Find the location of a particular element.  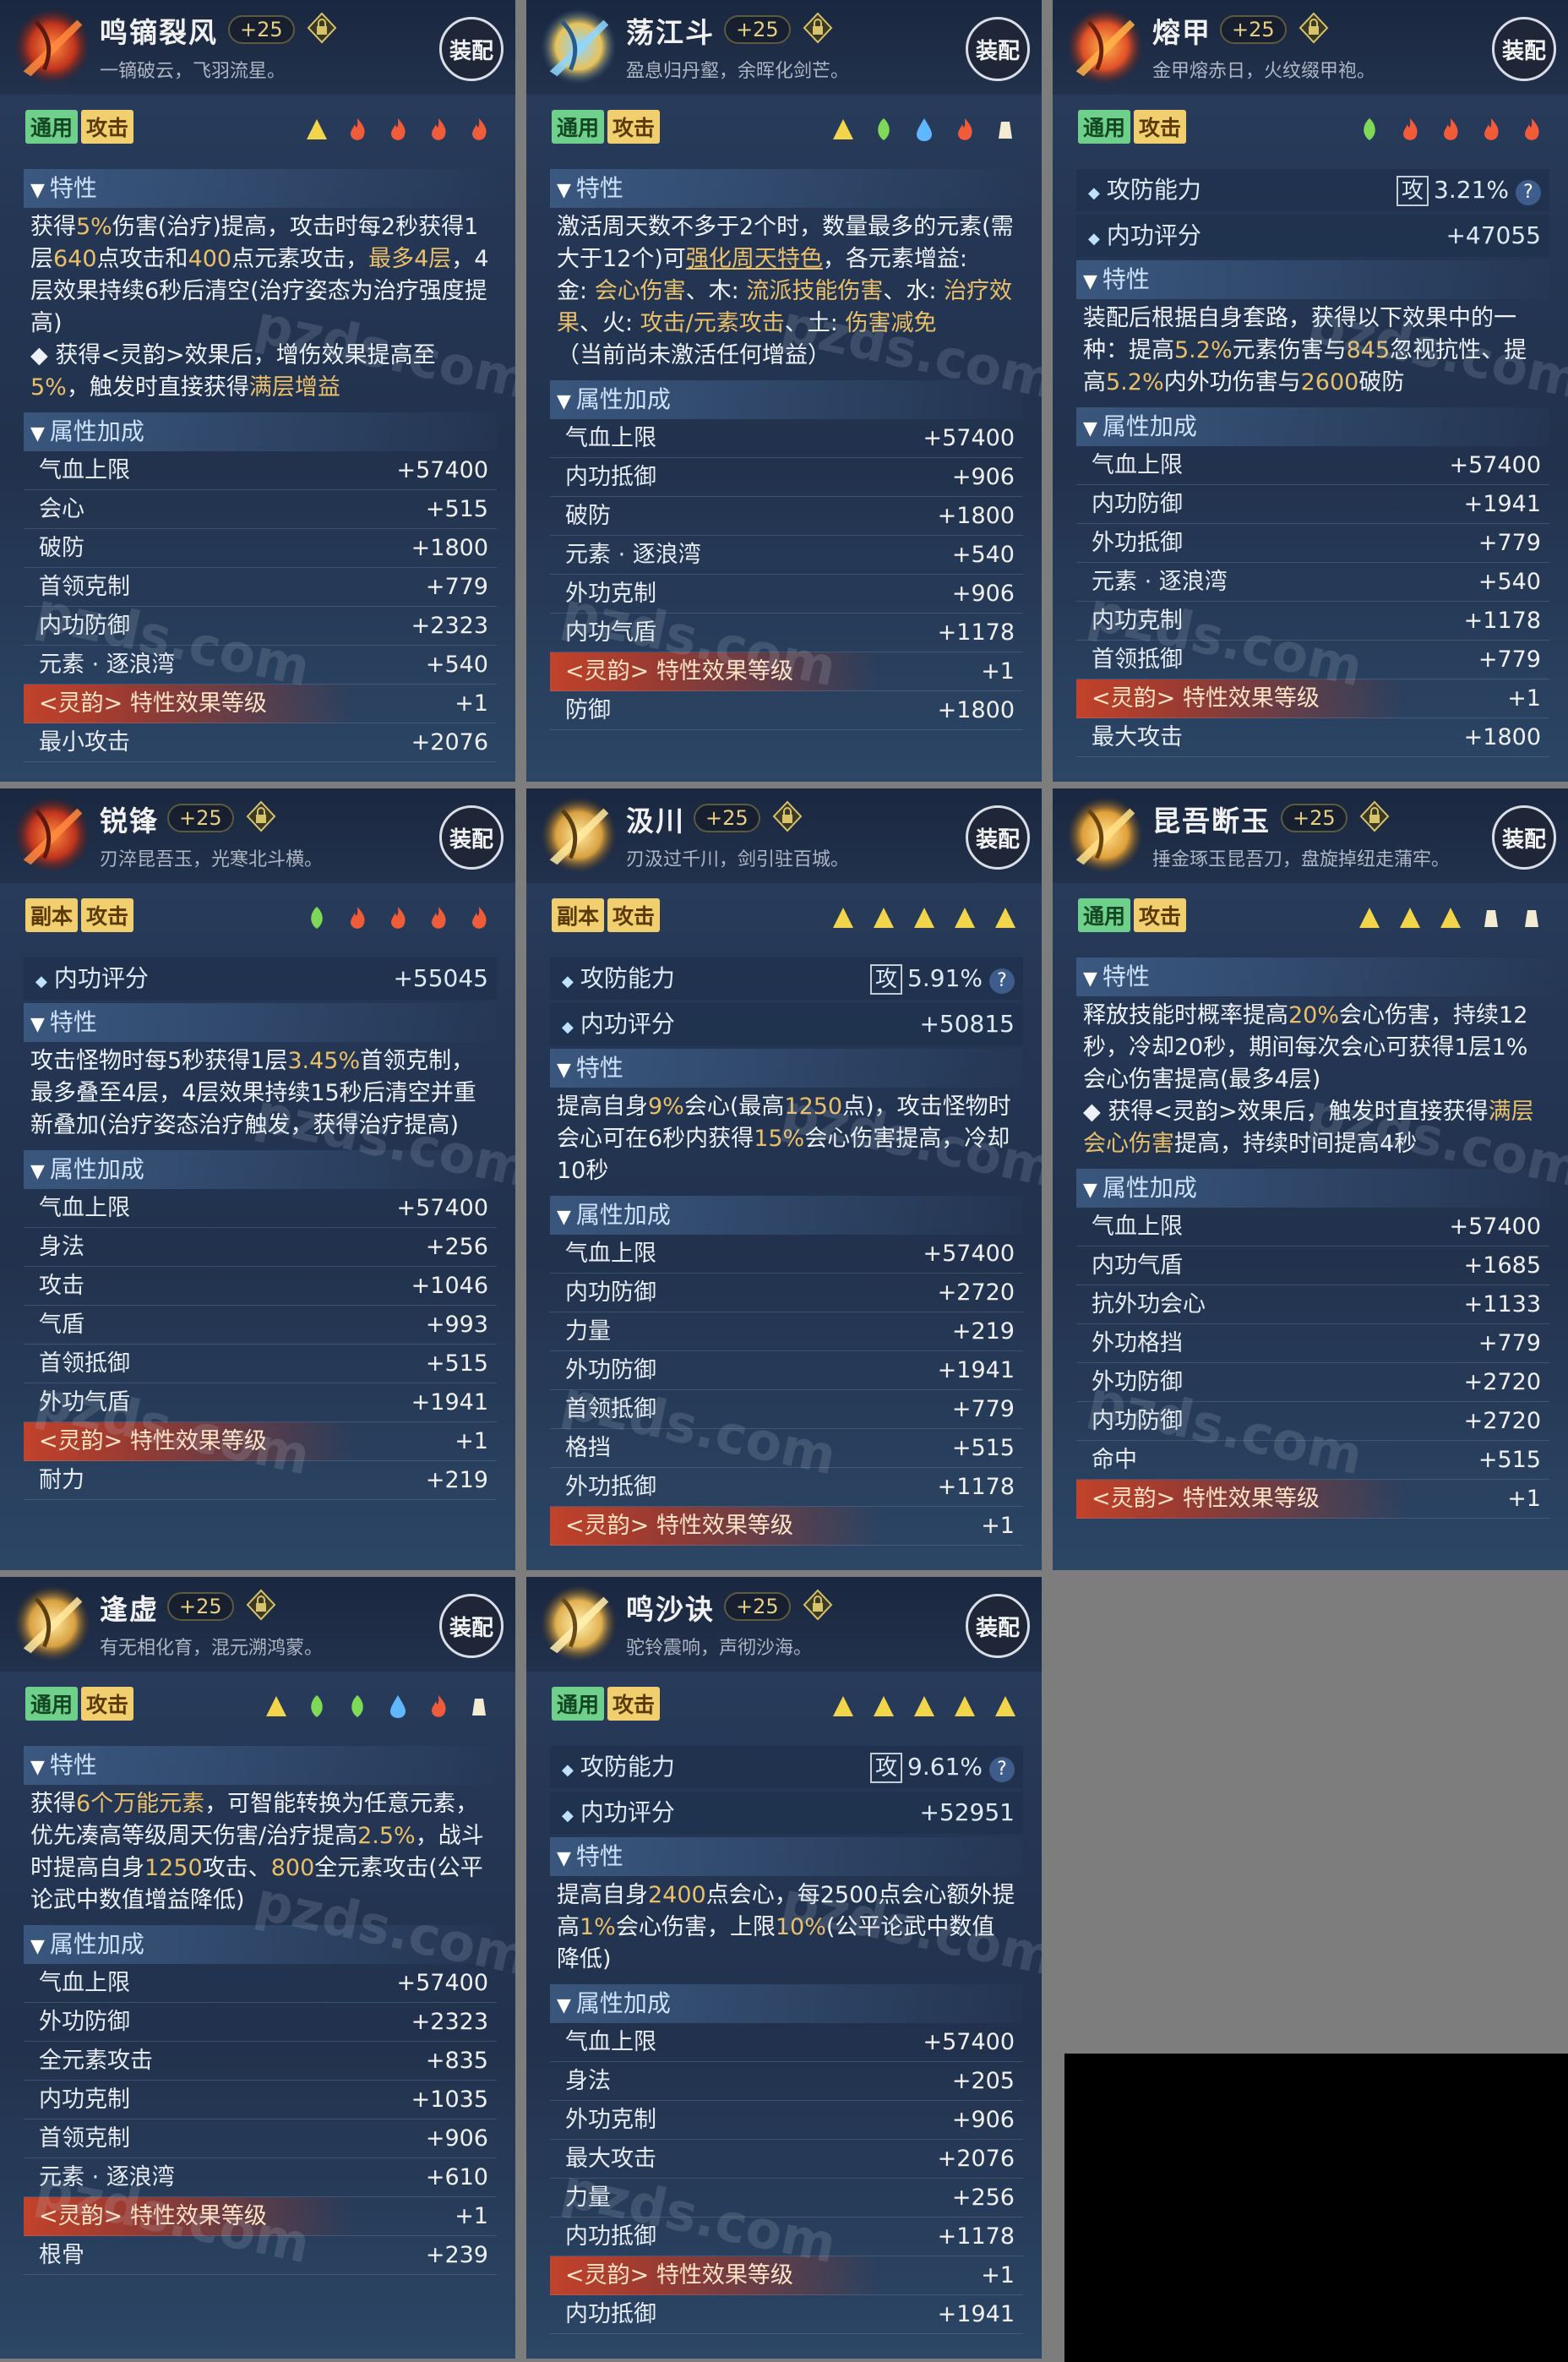

internal-score: ◆ 内功评分 +55045 is located at coordinates (260, 978).